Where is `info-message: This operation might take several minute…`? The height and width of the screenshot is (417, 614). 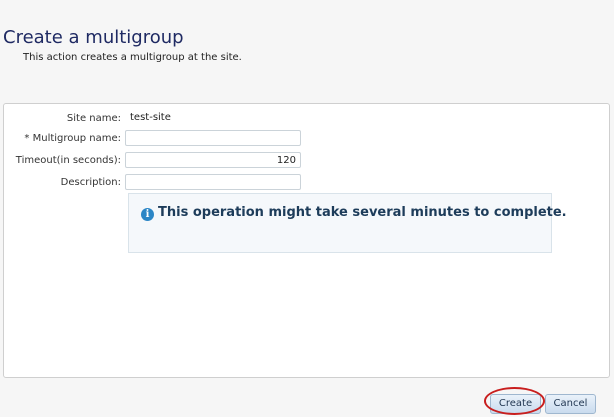
info-message: This operation might take several minute… is located at coordinates (362, 212).